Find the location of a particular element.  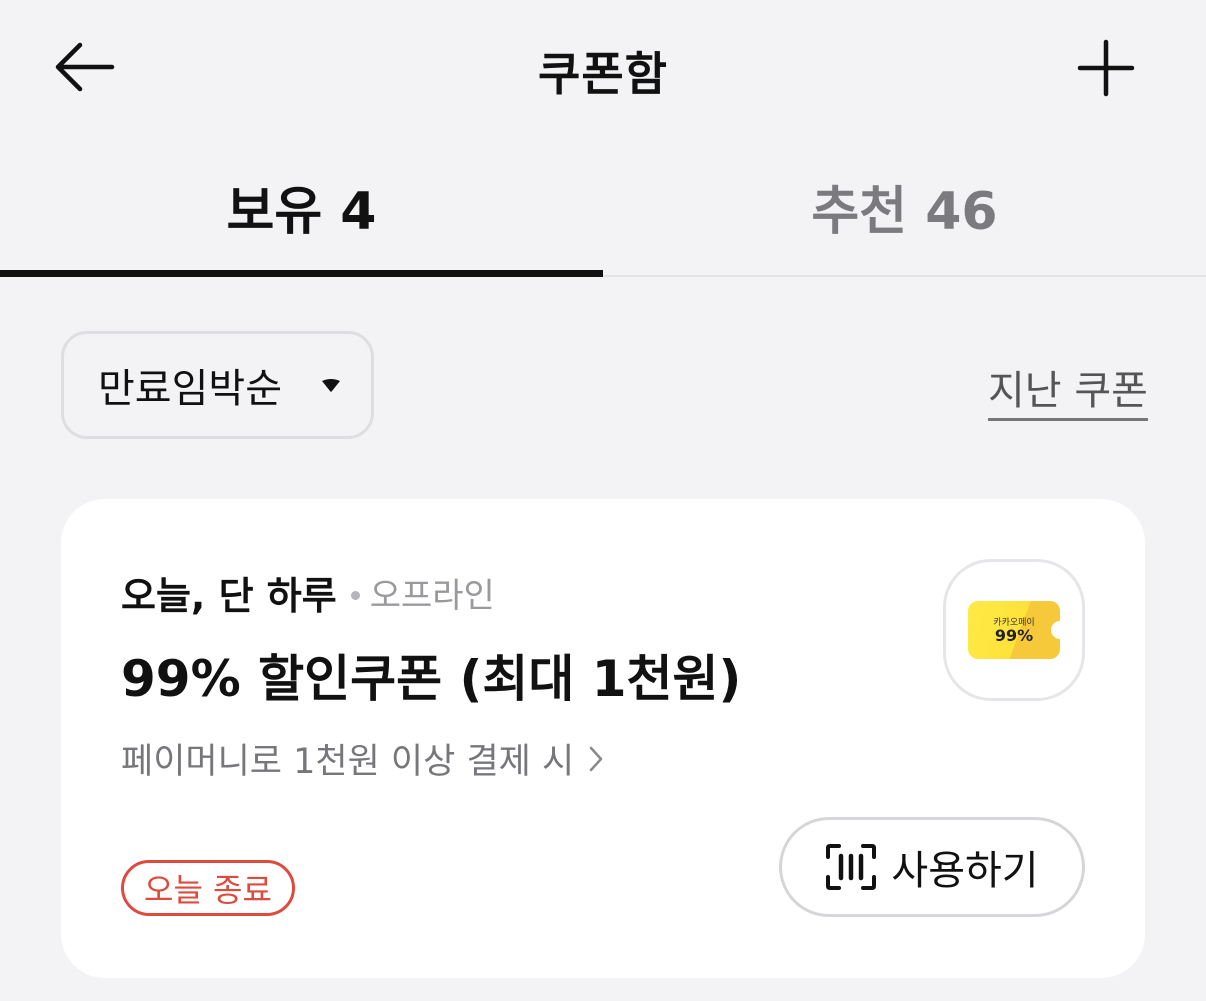

past-coupons-link: 지난 쿠폰 is located at coordinates (1068, 389).